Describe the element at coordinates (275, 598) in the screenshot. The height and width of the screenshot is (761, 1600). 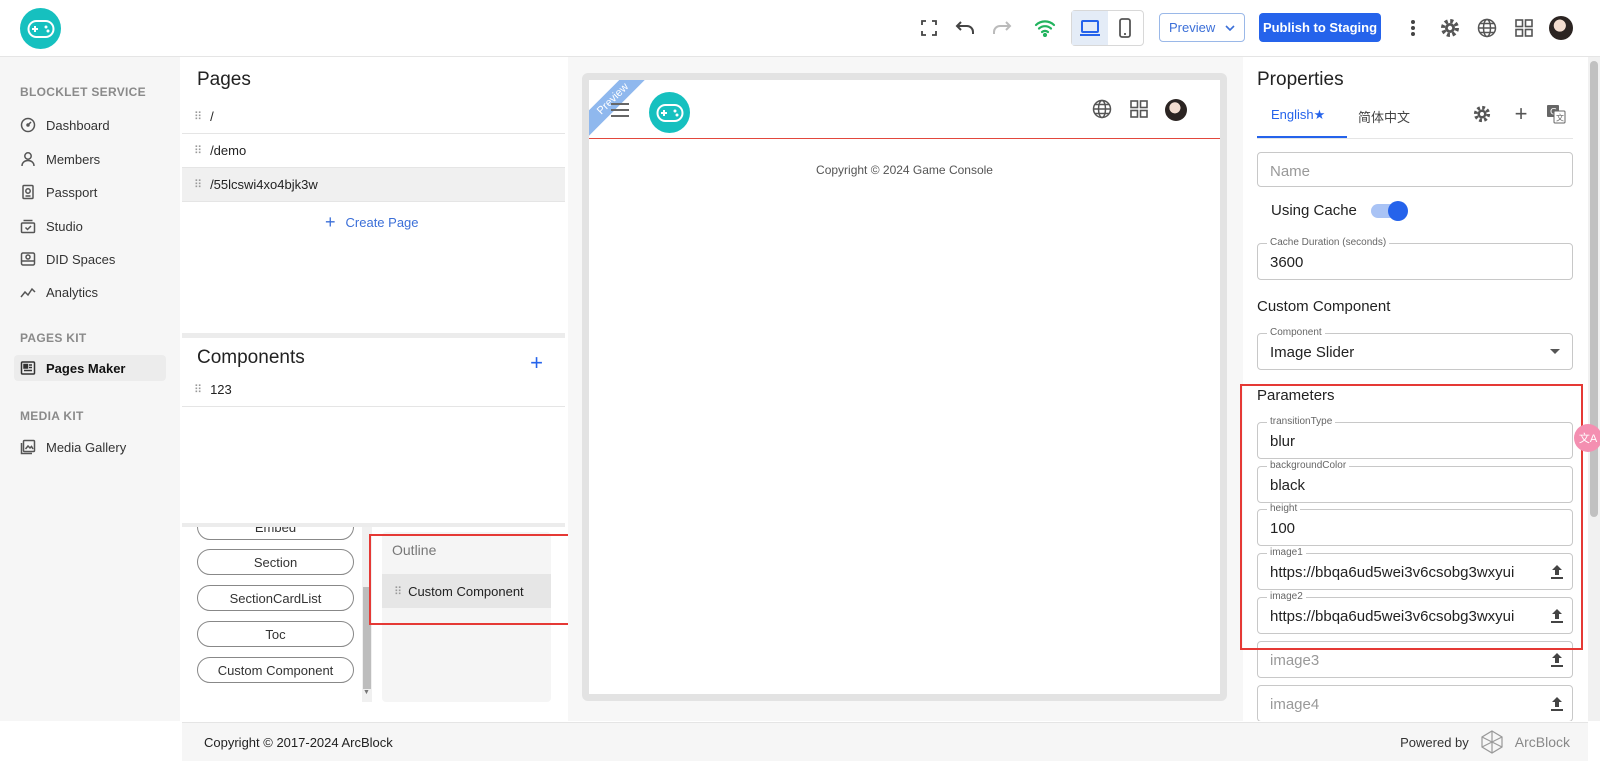
I see `widget-section-card-list: SectionCardList` at that location.